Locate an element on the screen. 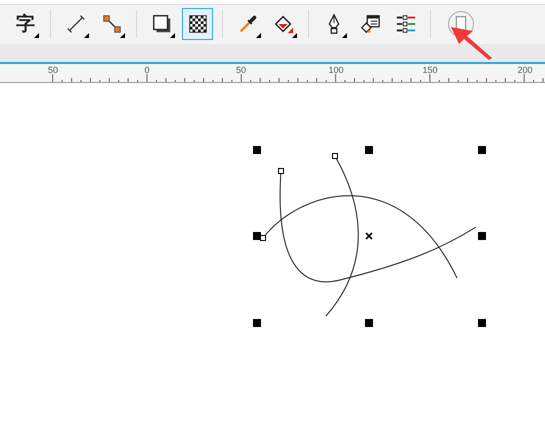  ruler-label: 150 is located at coordinates (430, 70).